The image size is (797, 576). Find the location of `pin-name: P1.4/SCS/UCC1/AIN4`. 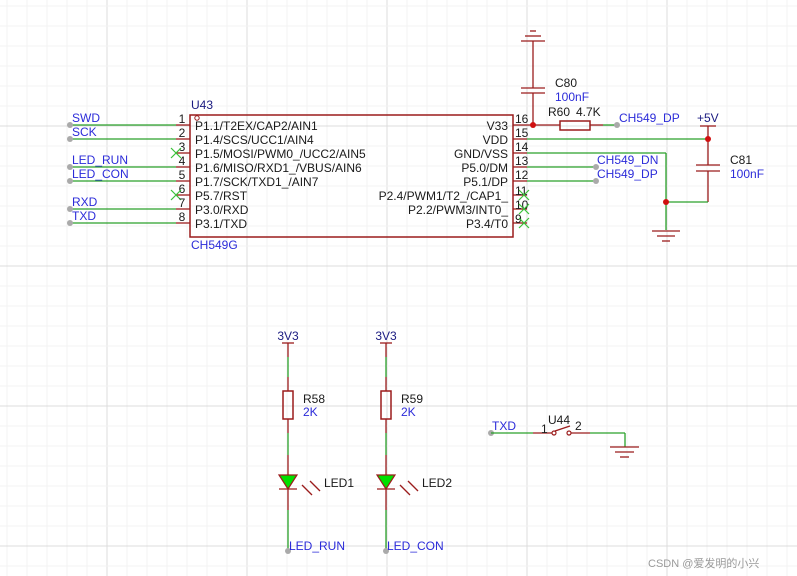

pin-name: P1.4/SCS/UCC1/AIN4 is located at coordinates (254, 140).